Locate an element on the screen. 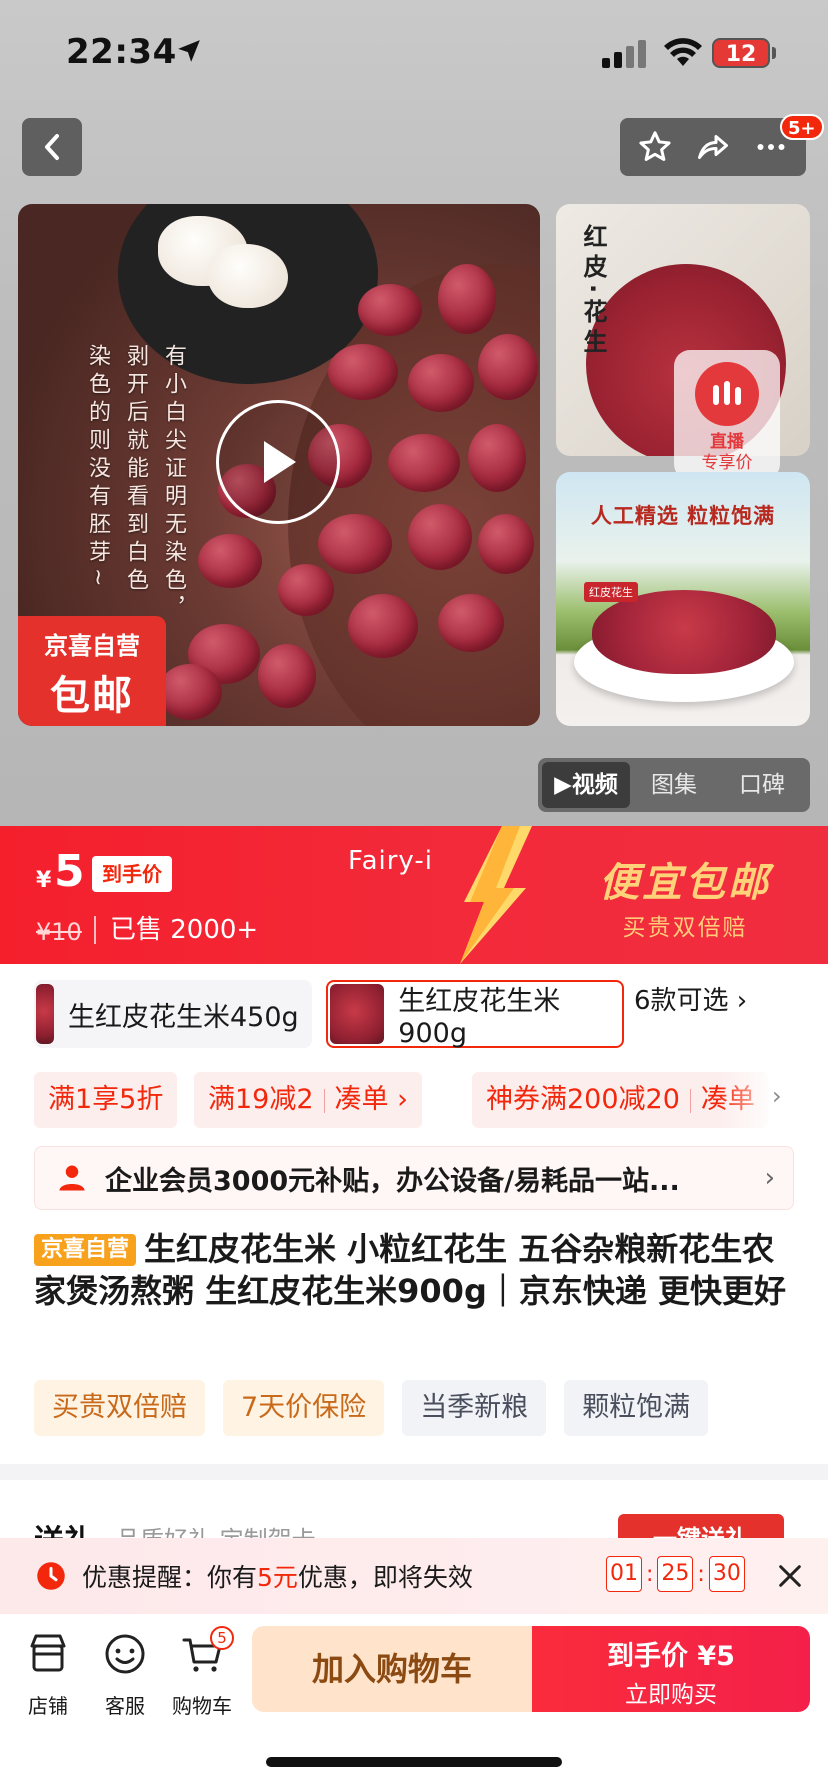 This screenshot has width=828, height=1792. feature-tag: 买贵双倍赔 is located at coordinates (119, 1408).